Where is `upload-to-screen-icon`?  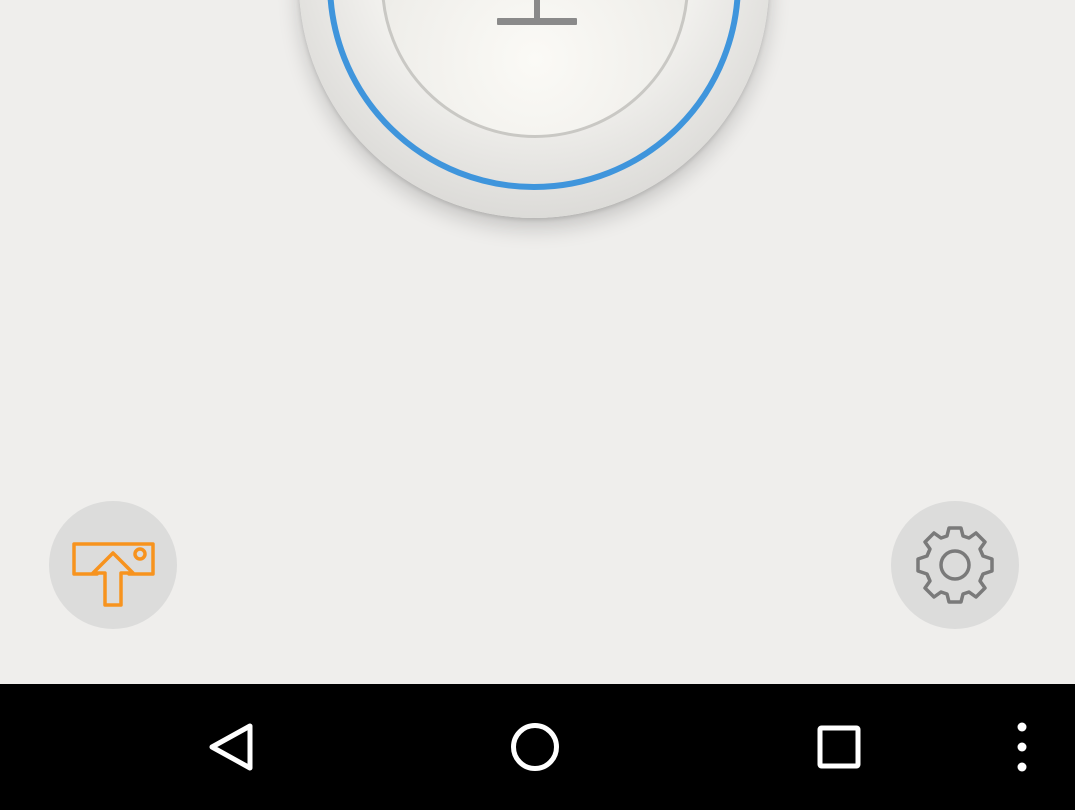 upload-to-screen-icon is located at coordinates (113, 574).